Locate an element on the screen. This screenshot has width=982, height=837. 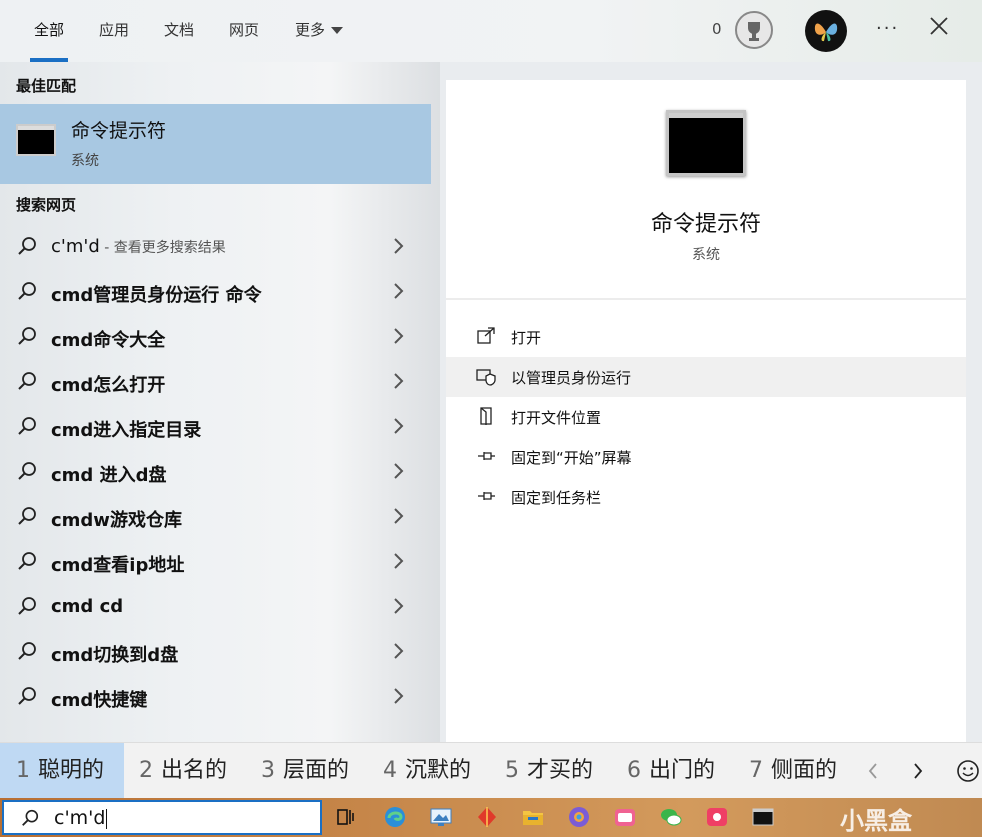
ime-candidate-number: 7 is located at coordinates (756, 770).